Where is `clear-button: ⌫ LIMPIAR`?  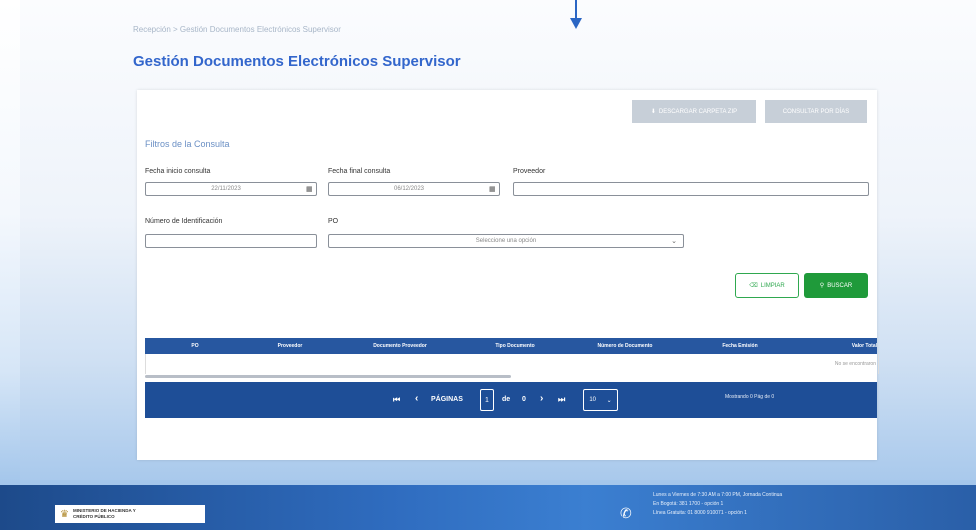
clear-button: ⌫ LIMPIAR is located at coordinates (767, 285).